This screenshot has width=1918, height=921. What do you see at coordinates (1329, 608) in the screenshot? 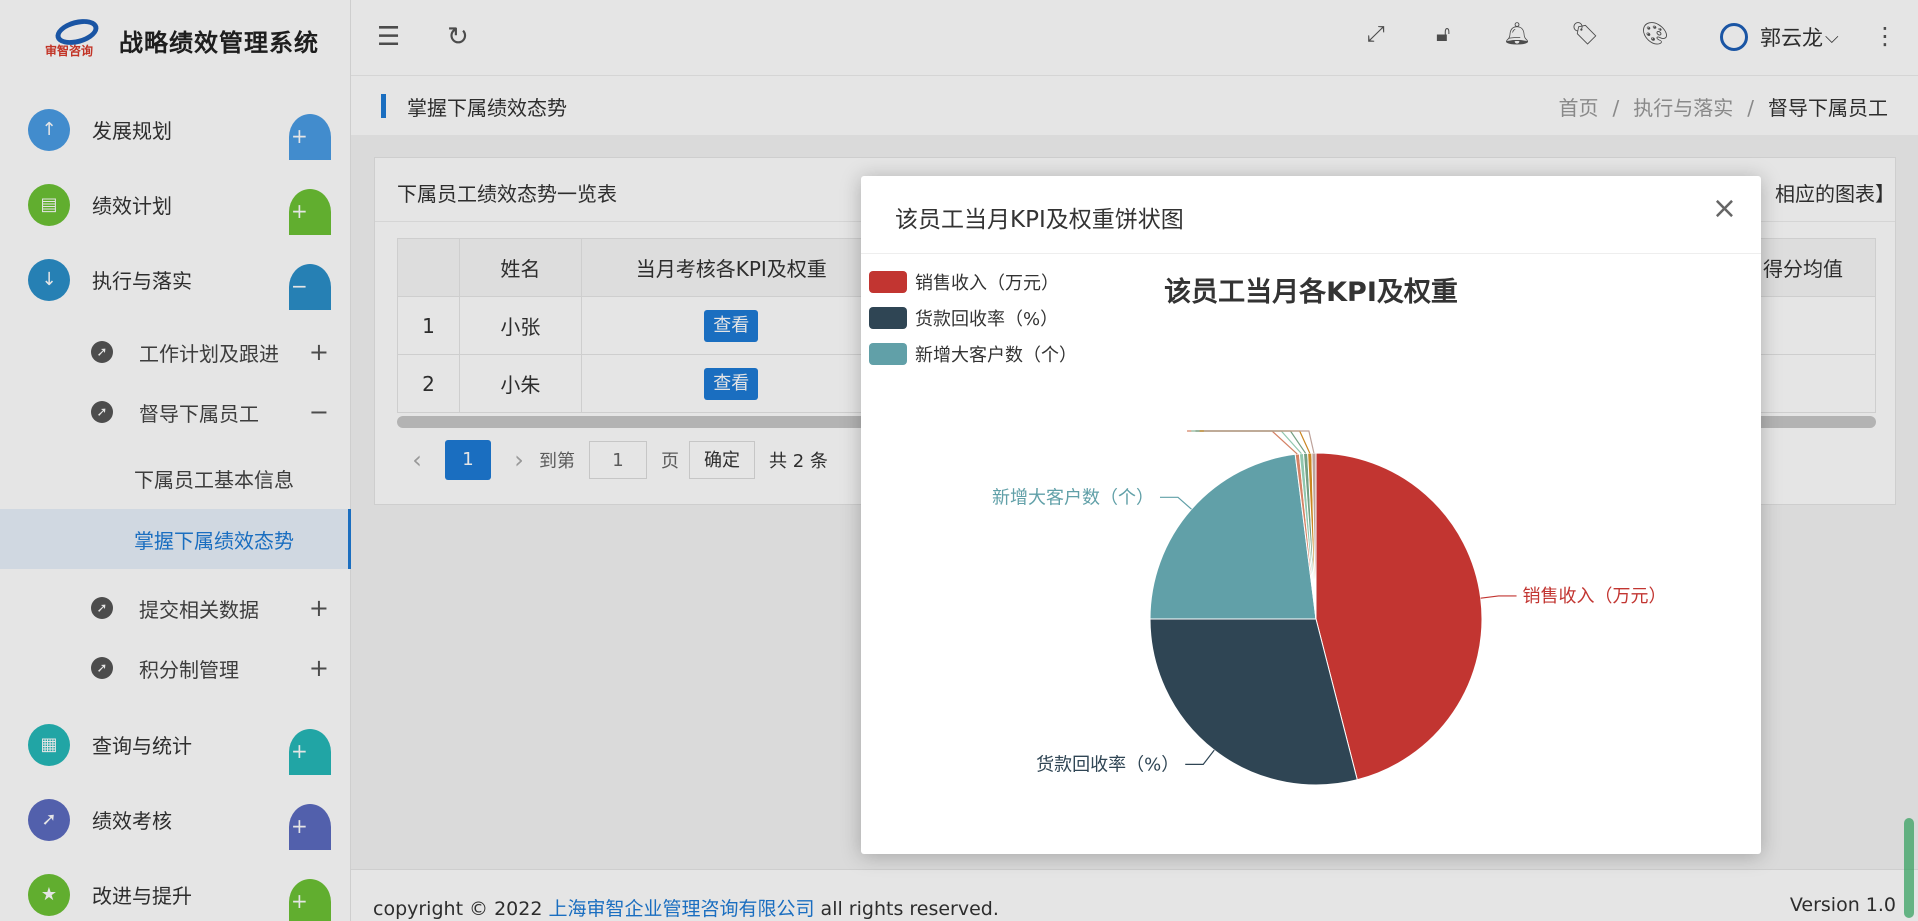
I see `pie-svg: 销售收入（万元） 货款回收率（%） 新增大客户数（个）` at bounding box center [1329, 608].